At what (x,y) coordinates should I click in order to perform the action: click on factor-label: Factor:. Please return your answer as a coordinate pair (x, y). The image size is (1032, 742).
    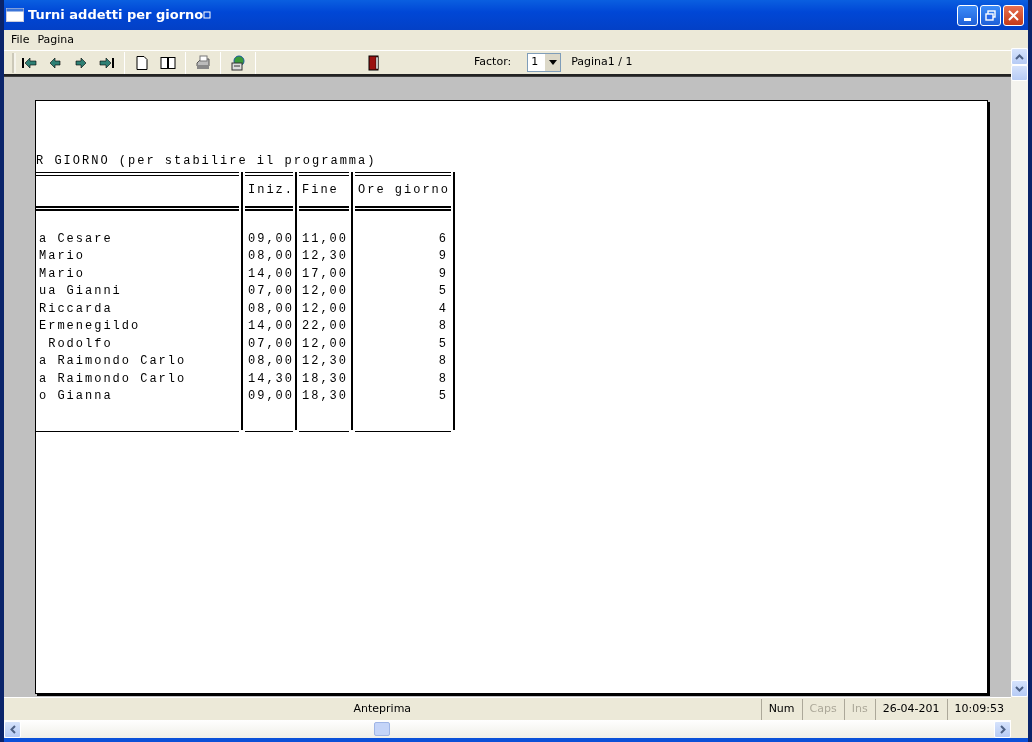
    Looking at the image, I should click on (493, 62).